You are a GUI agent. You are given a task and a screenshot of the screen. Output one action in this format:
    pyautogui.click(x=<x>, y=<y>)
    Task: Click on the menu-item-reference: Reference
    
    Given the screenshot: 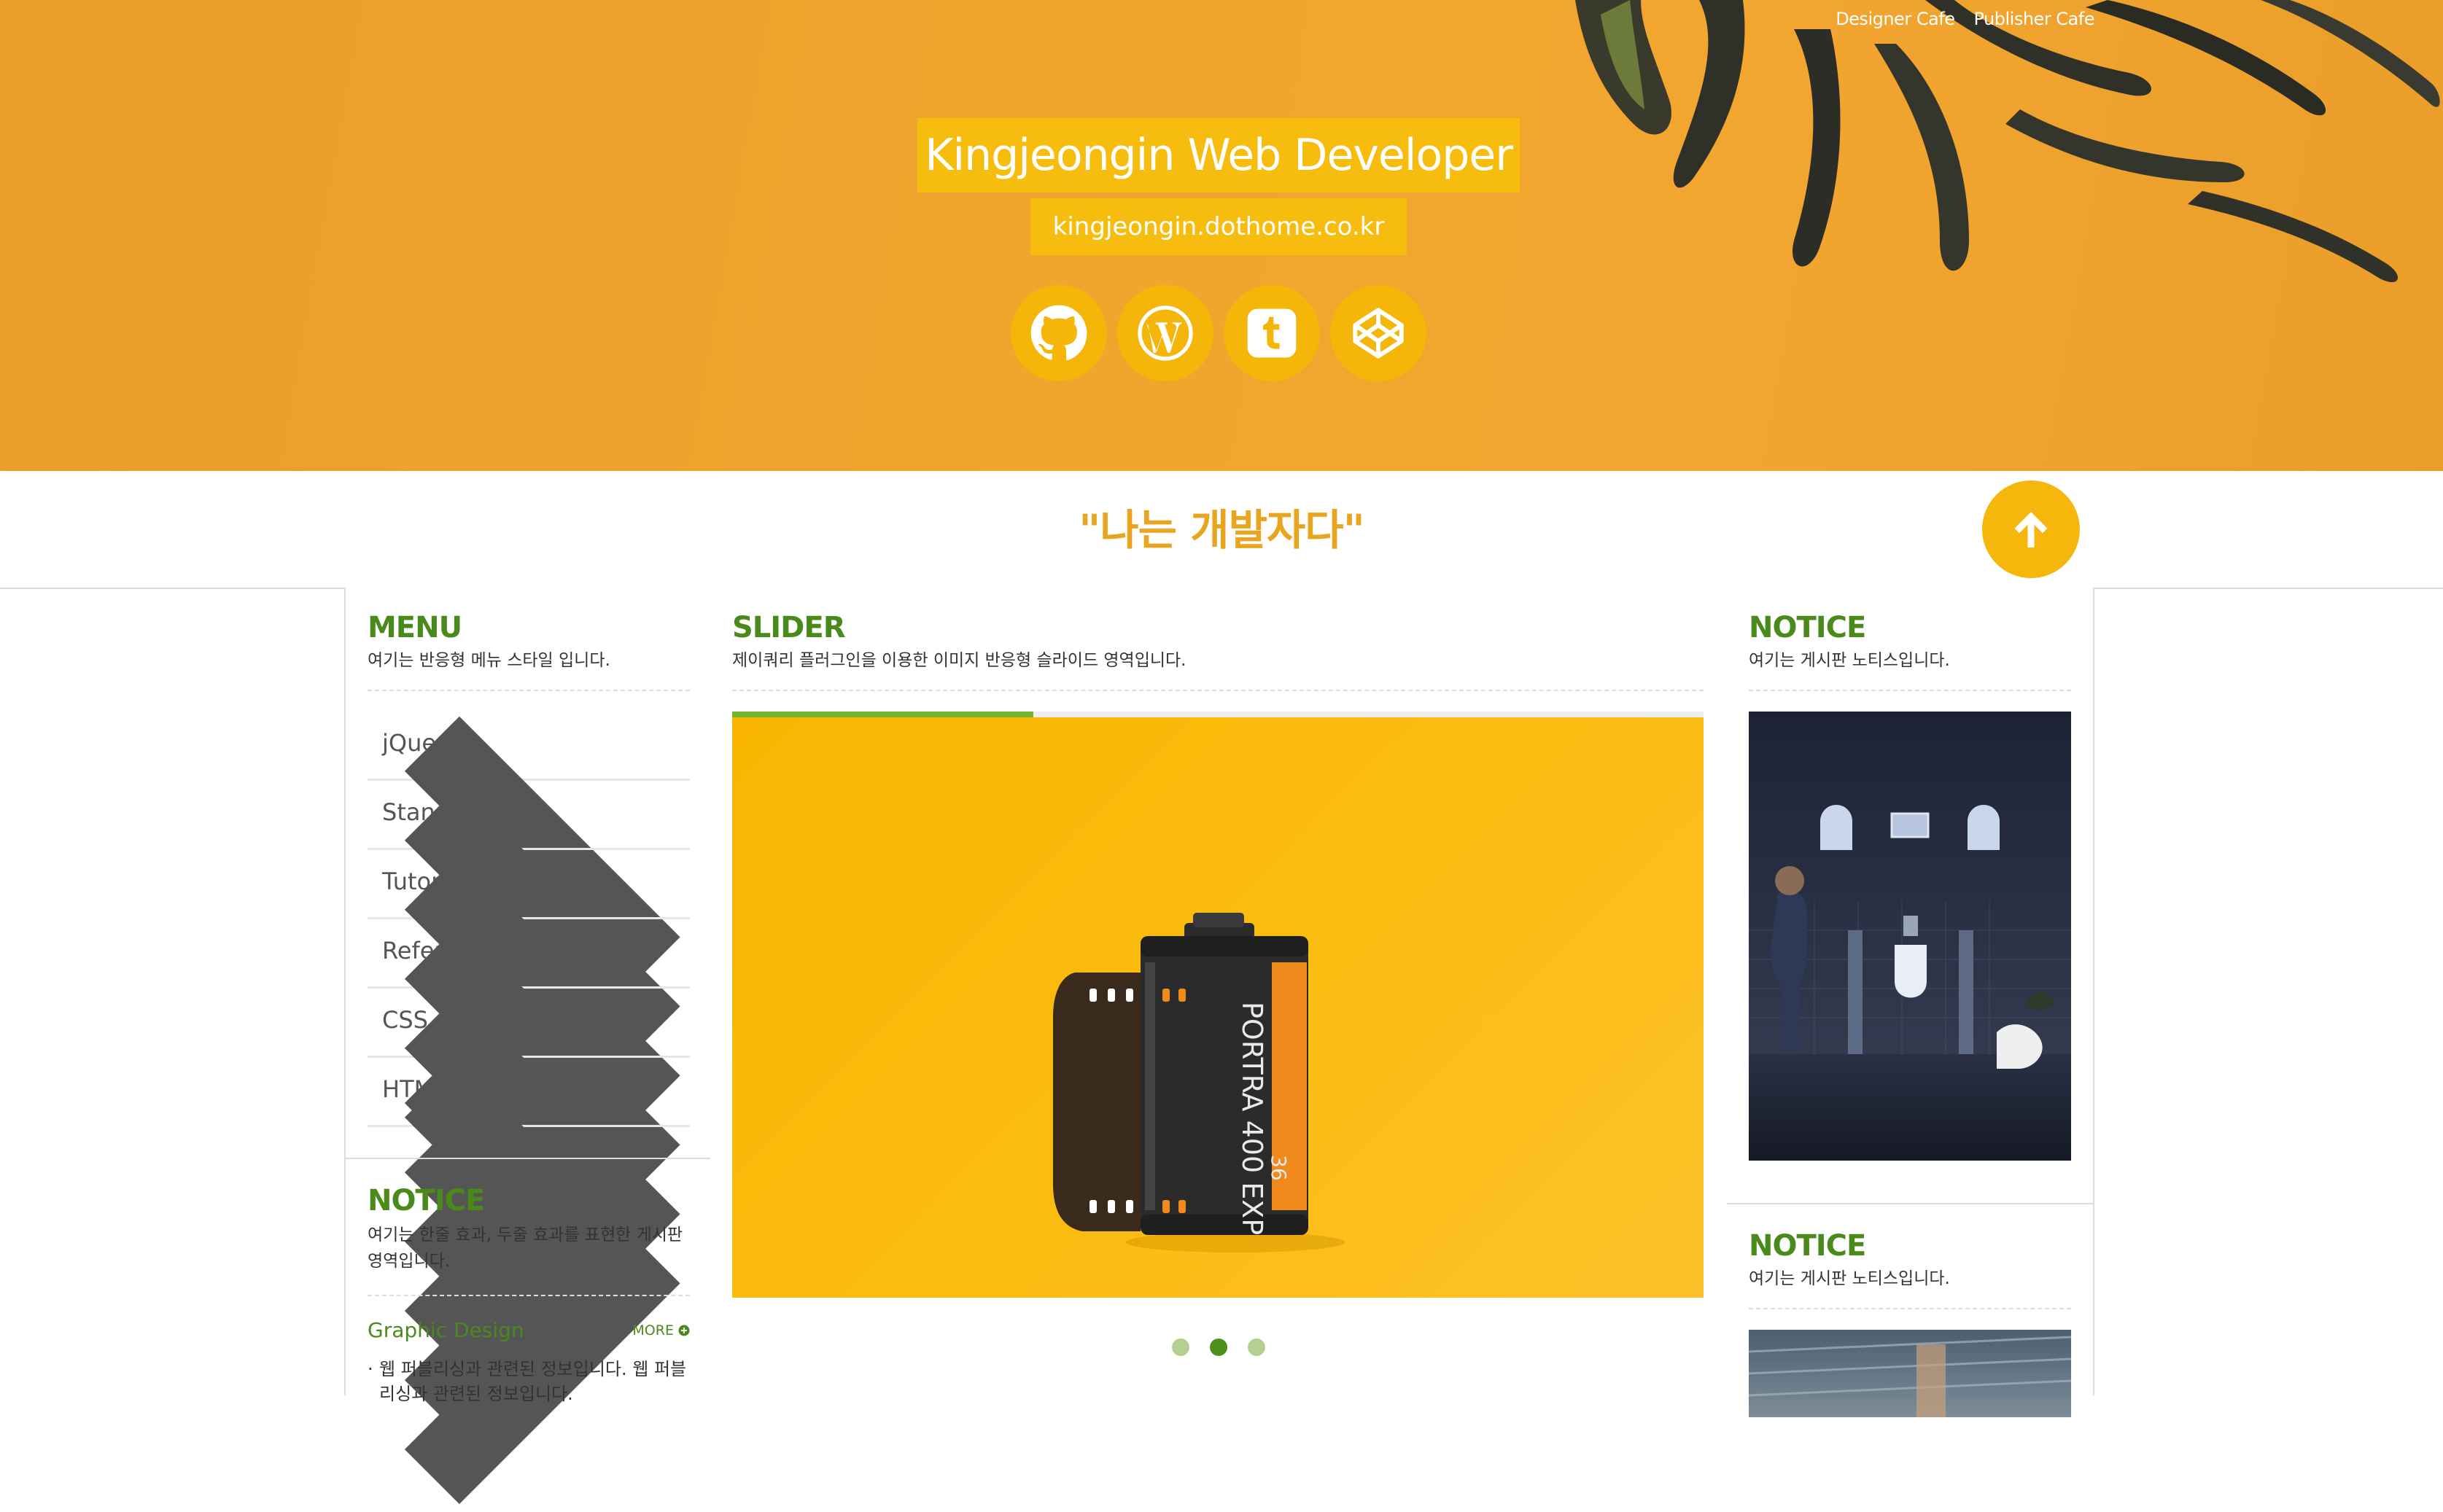 What is the action you would take?
    pyautogui.click(x=529, y=1142)
    